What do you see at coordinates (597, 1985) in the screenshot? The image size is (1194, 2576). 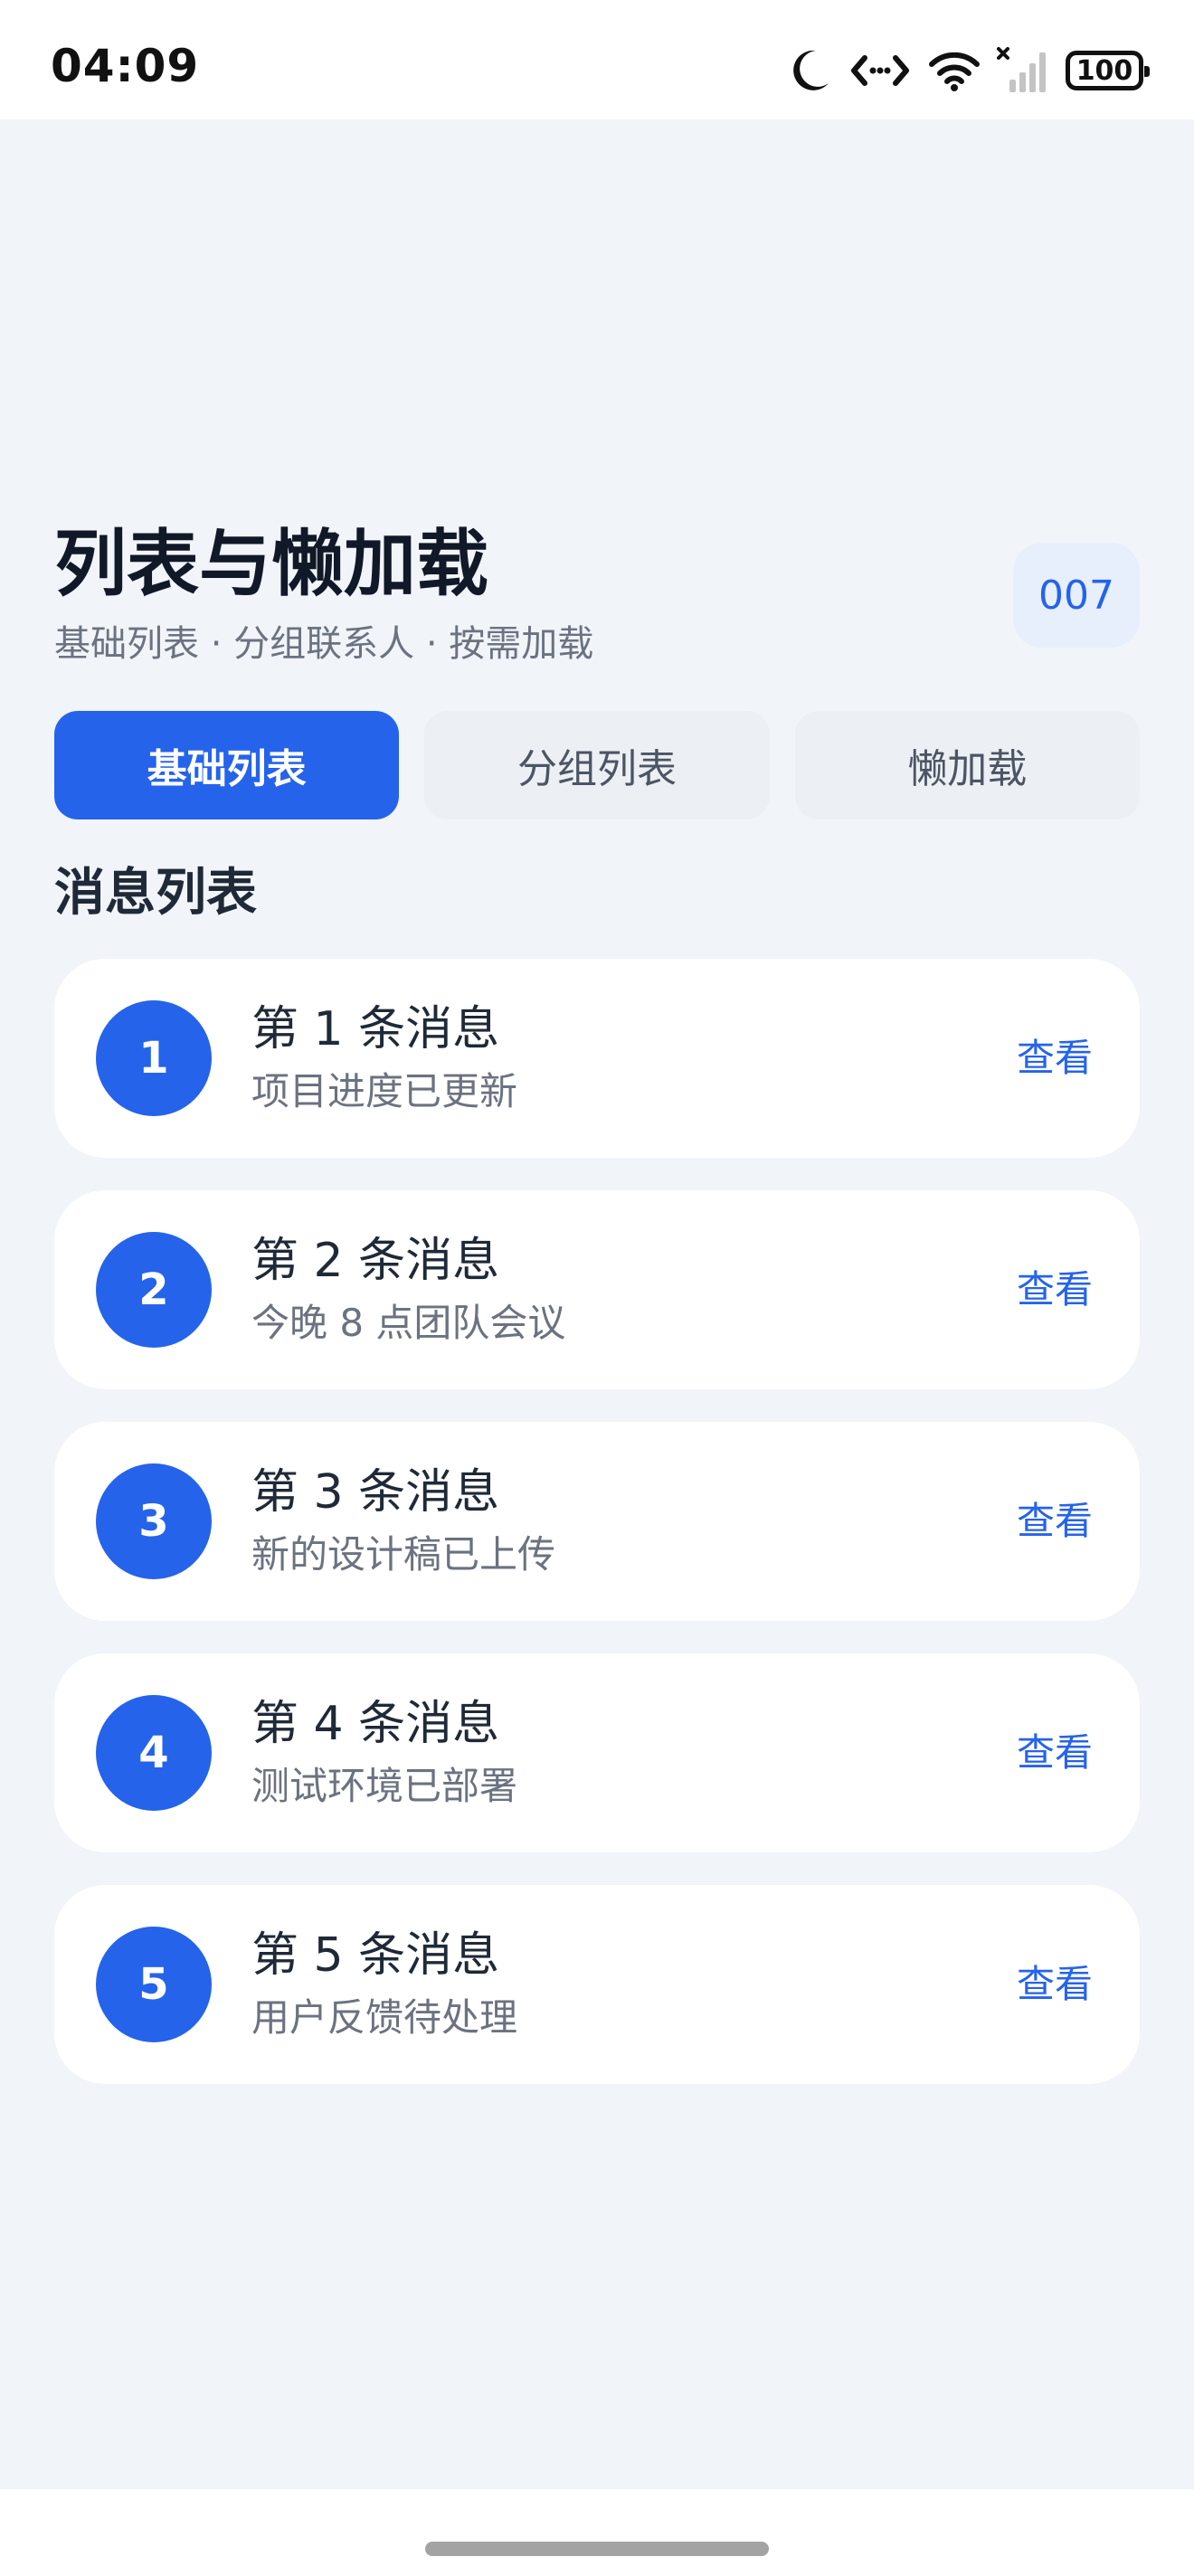 I see `message-card: 5 第 5 条消息 用户反馈待处理 查看` at bounding box center [597, 1985].